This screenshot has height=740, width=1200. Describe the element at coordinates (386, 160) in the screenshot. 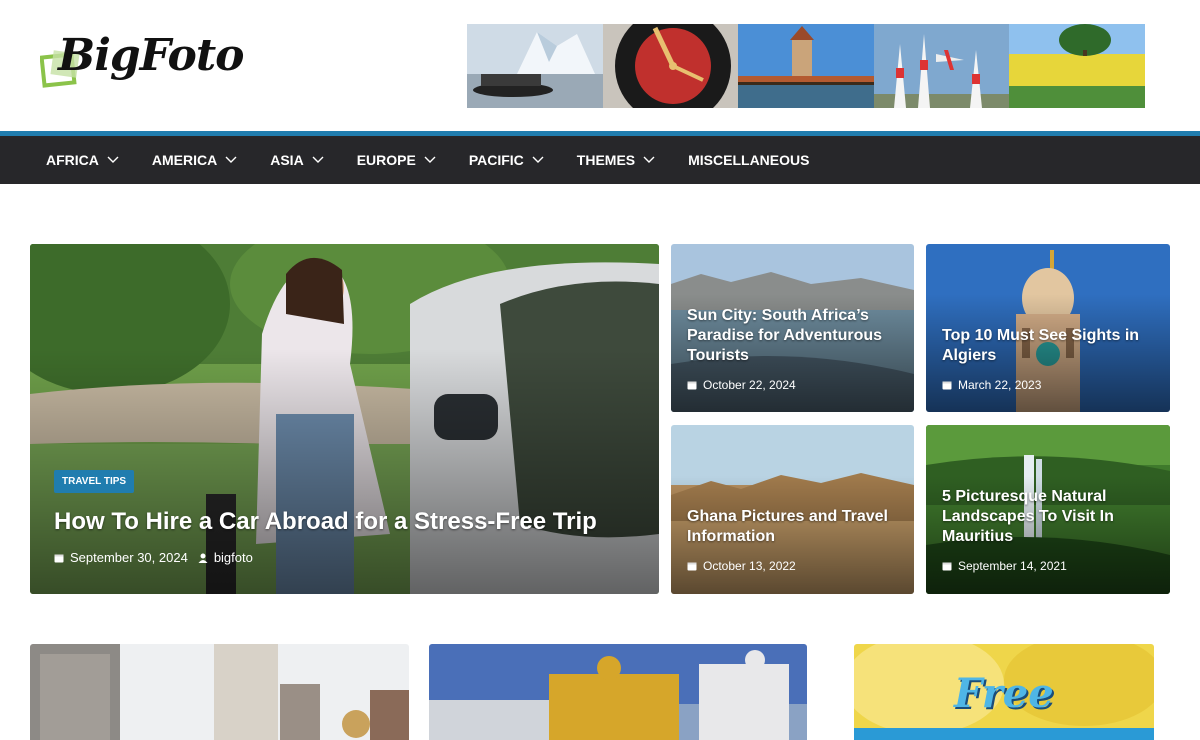

I see `nav-label: EUROPE` at that location.